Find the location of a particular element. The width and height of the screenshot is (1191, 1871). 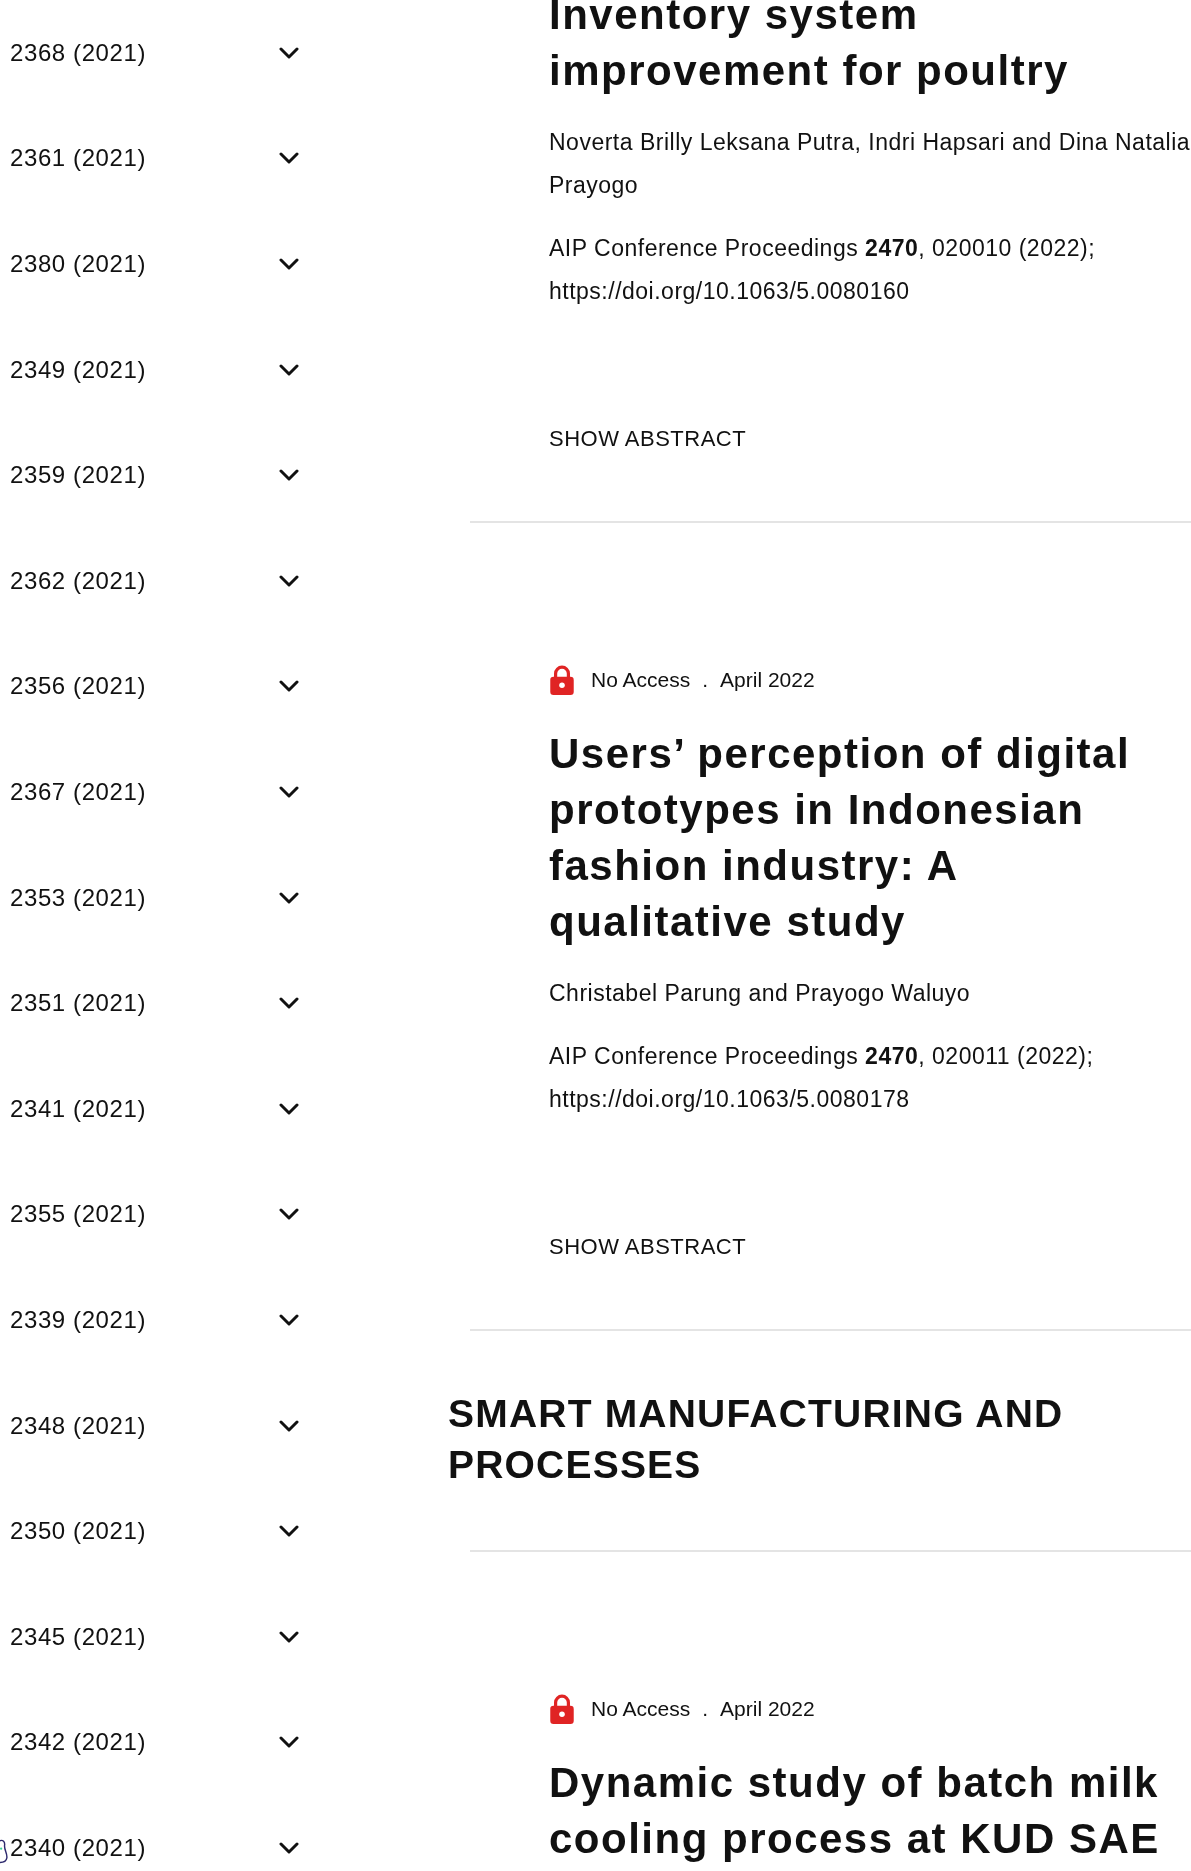

volume-link: 2342 (2021) is located at coordinates (78, 1742).